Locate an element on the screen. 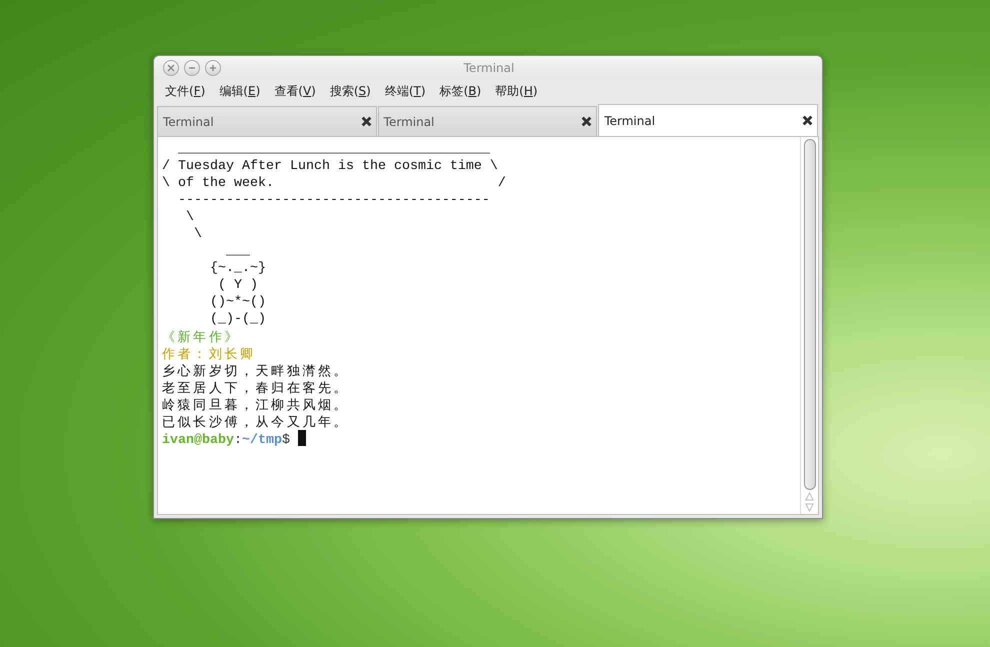 This screenshot has width=990, height=647. menu-item: 标签(B) is located at coordinates (460, 91).